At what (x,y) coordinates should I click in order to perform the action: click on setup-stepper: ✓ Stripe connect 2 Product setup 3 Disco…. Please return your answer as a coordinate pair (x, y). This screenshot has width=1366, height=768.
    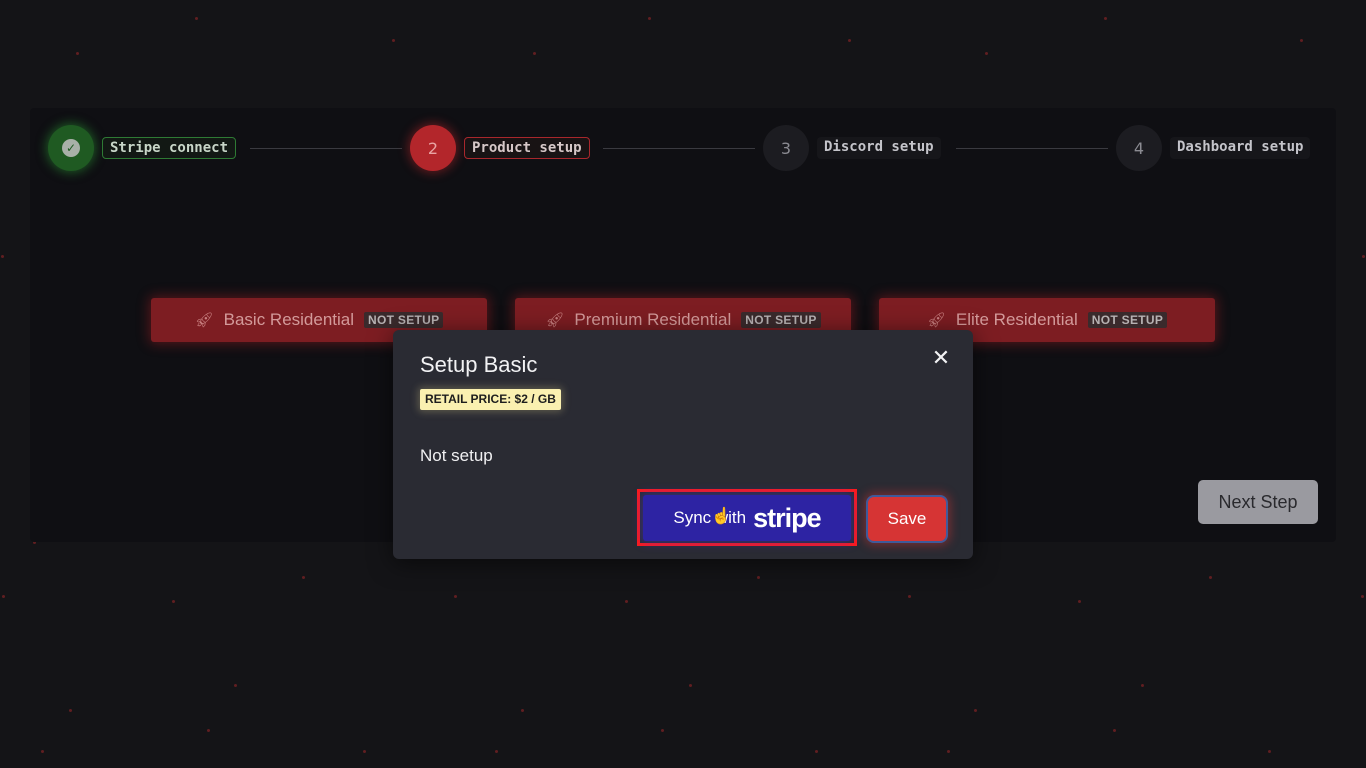
    Looking at the image, I should click on (683, 148).